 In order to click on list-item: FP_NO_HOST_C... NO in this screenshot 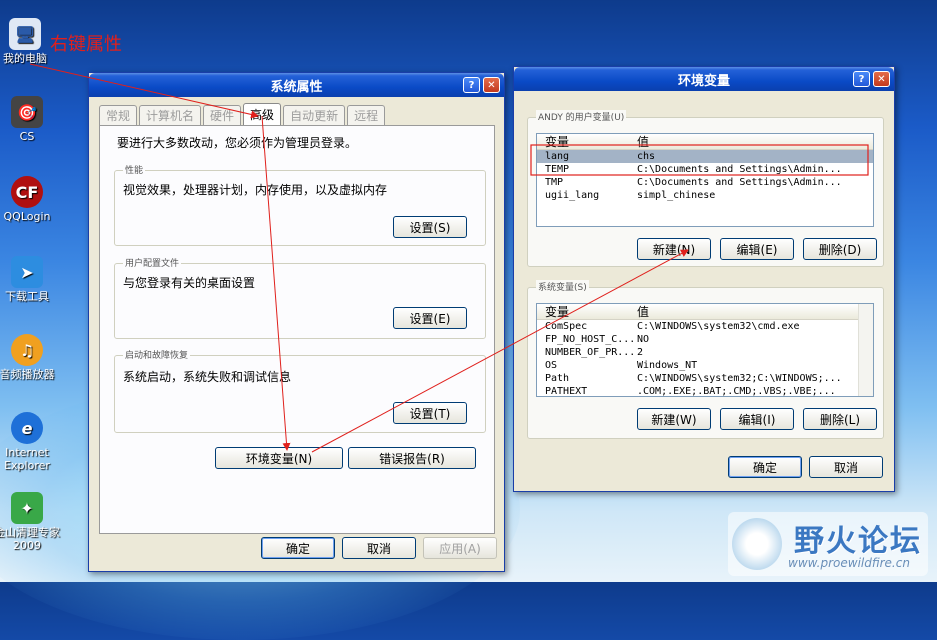, I will do `click(705, 339)`.